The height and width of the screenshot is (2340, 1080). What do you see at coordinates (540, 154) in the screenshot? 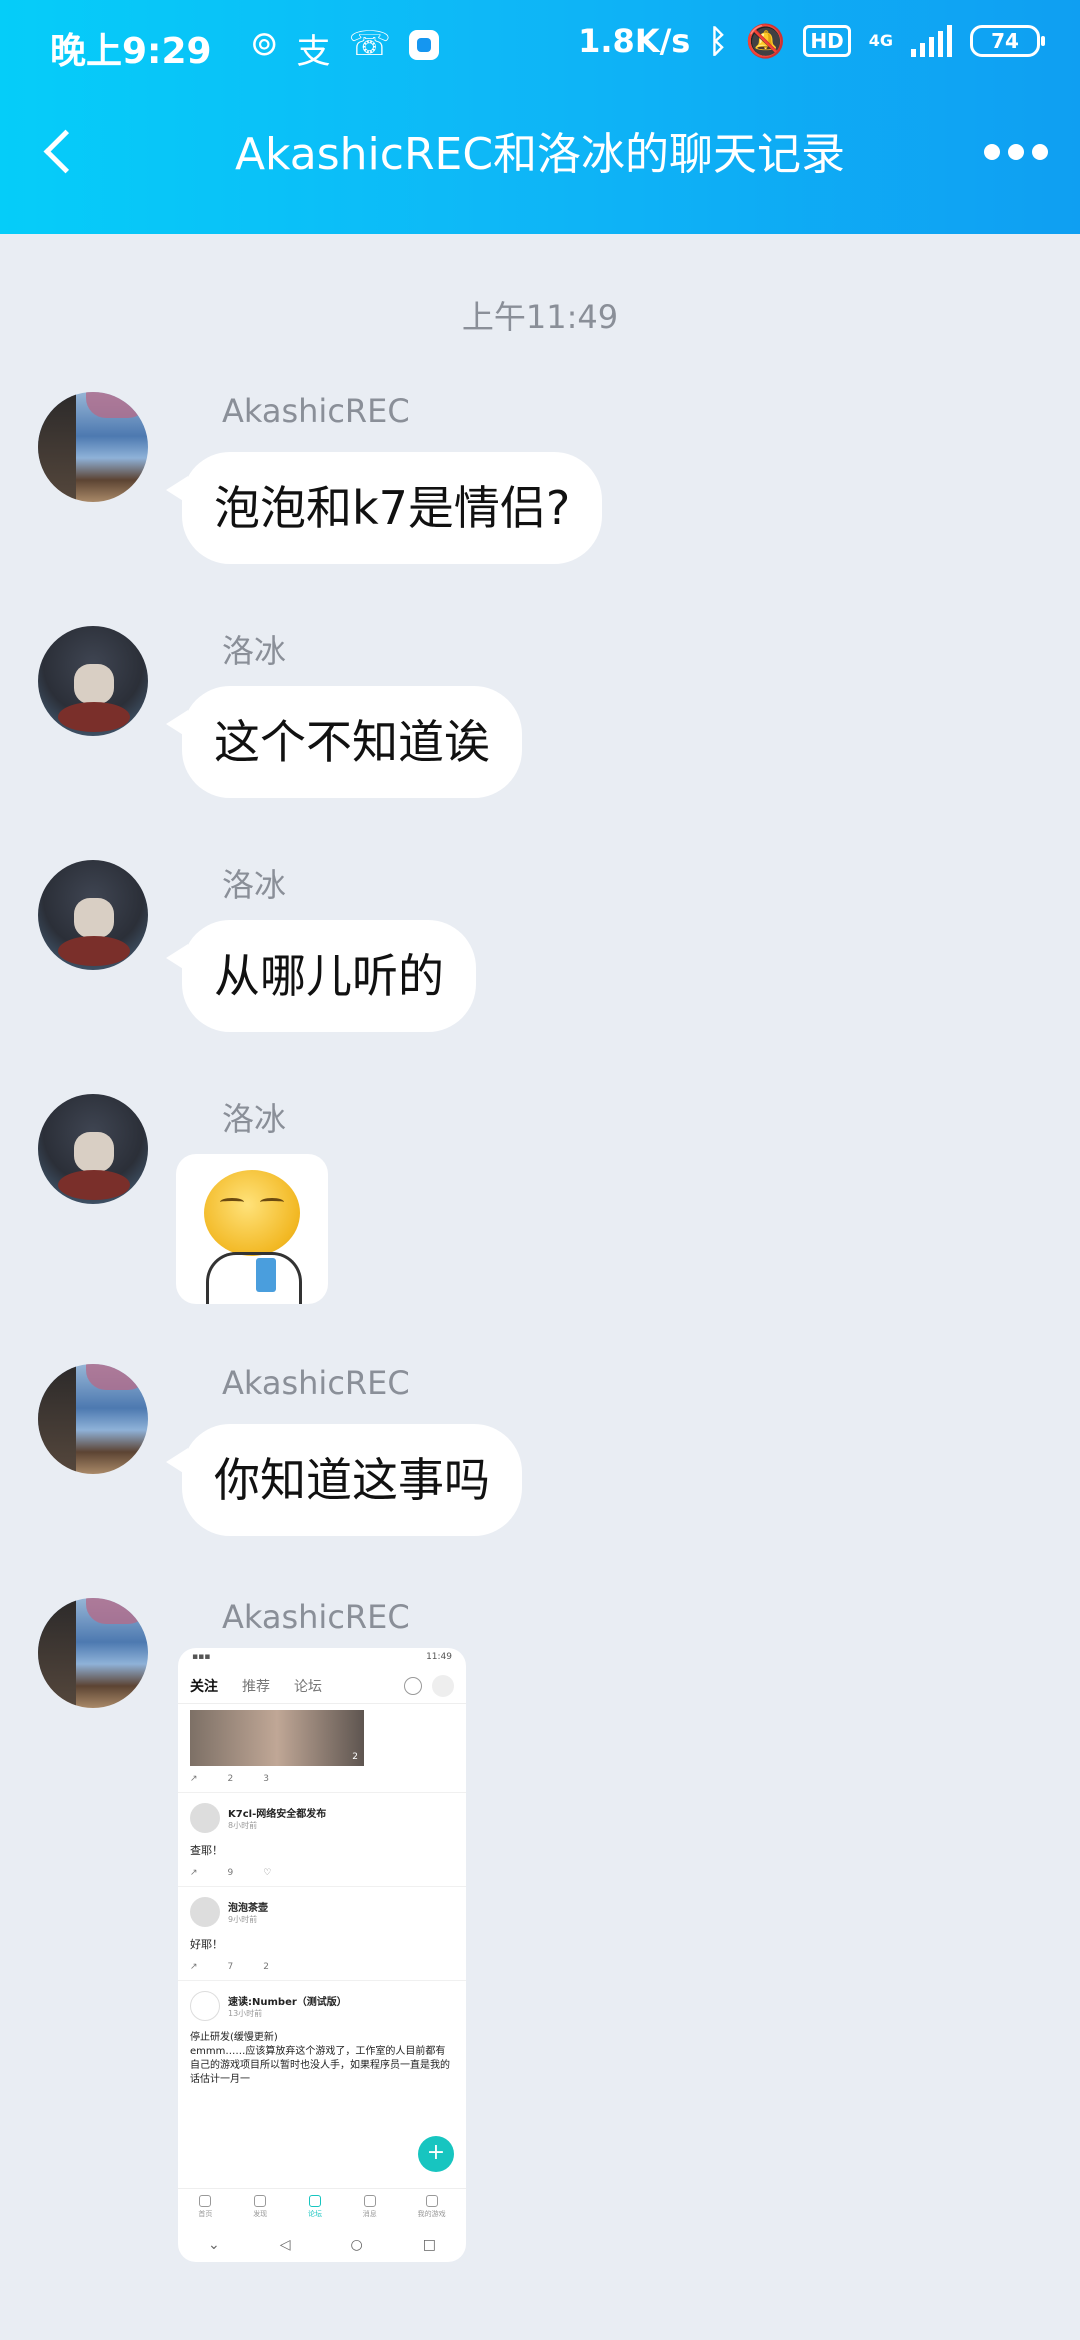
I see `page-title: AkashicREC和洛冰的聊天记录` at bounding box center [540, 154].